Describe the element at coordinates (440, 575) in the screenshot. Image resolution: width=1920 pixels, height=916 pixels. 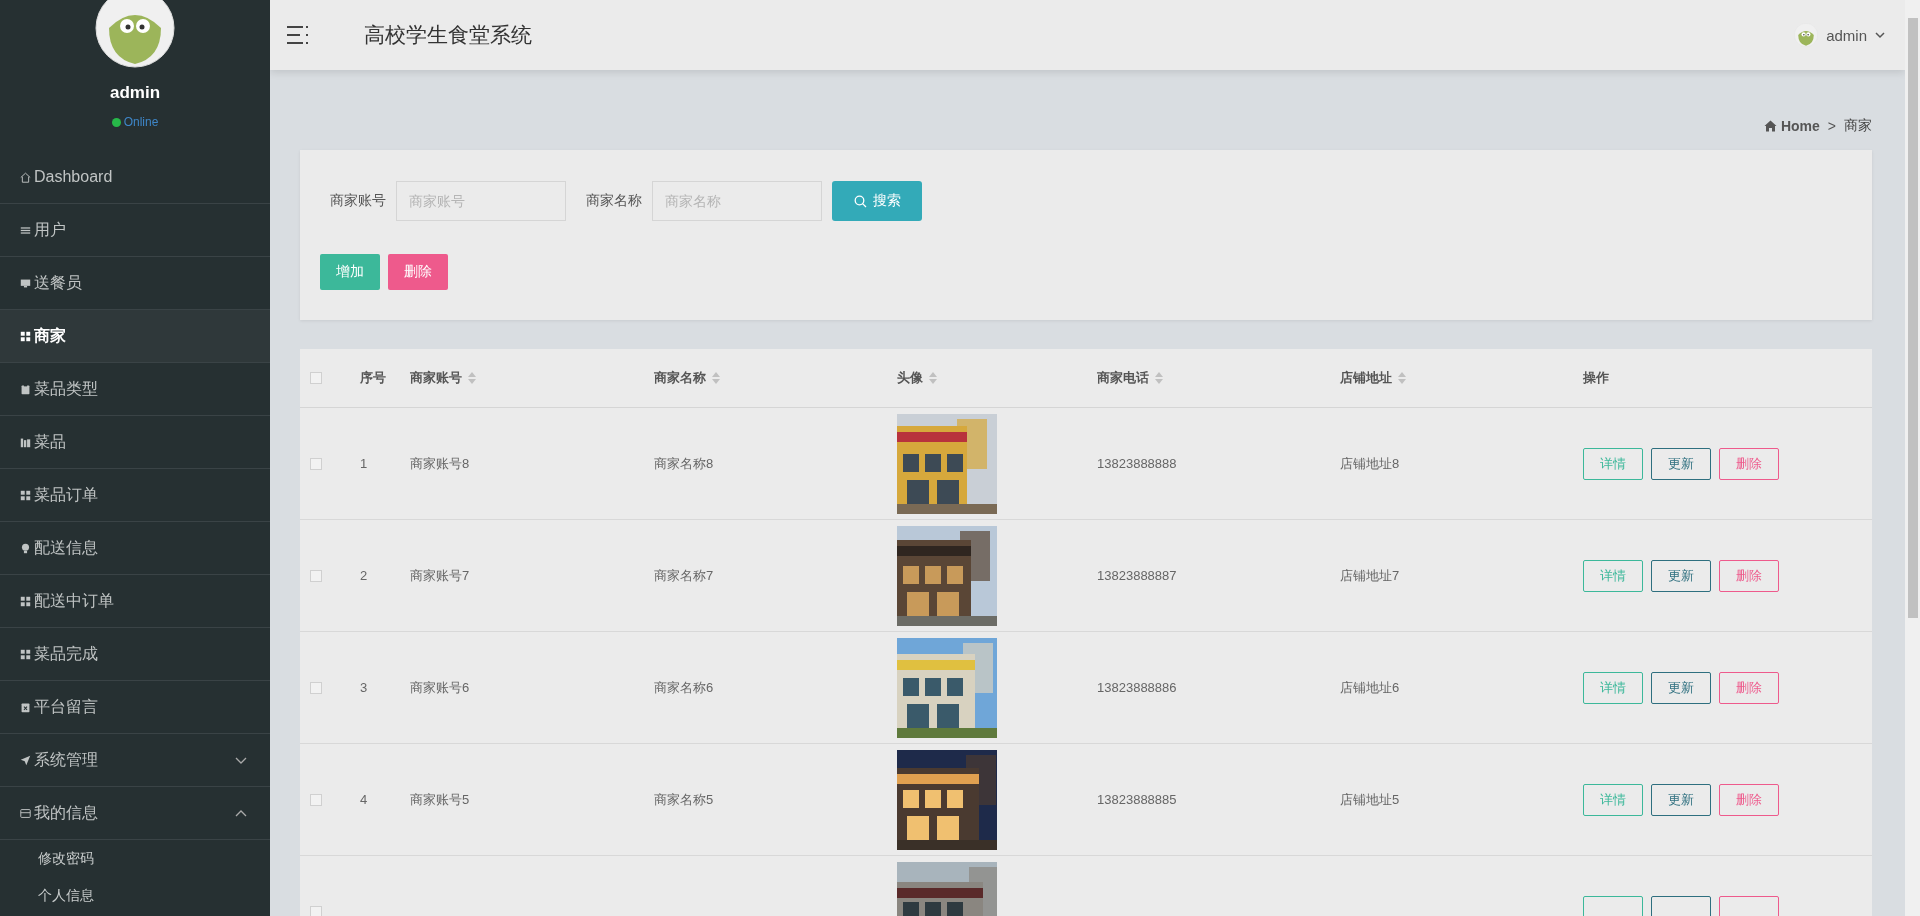
I see `table-cell-text: 商家账号7` at that location.